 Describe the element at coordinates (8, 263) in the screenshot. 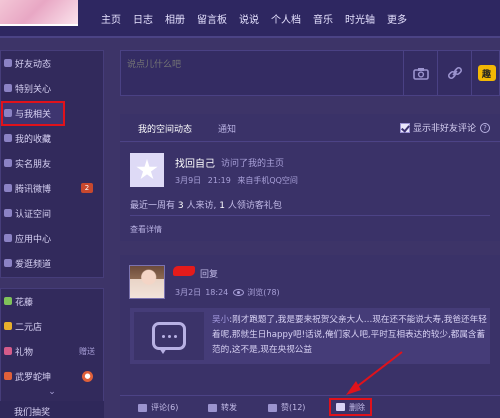

I see `channel-icon` at that location.